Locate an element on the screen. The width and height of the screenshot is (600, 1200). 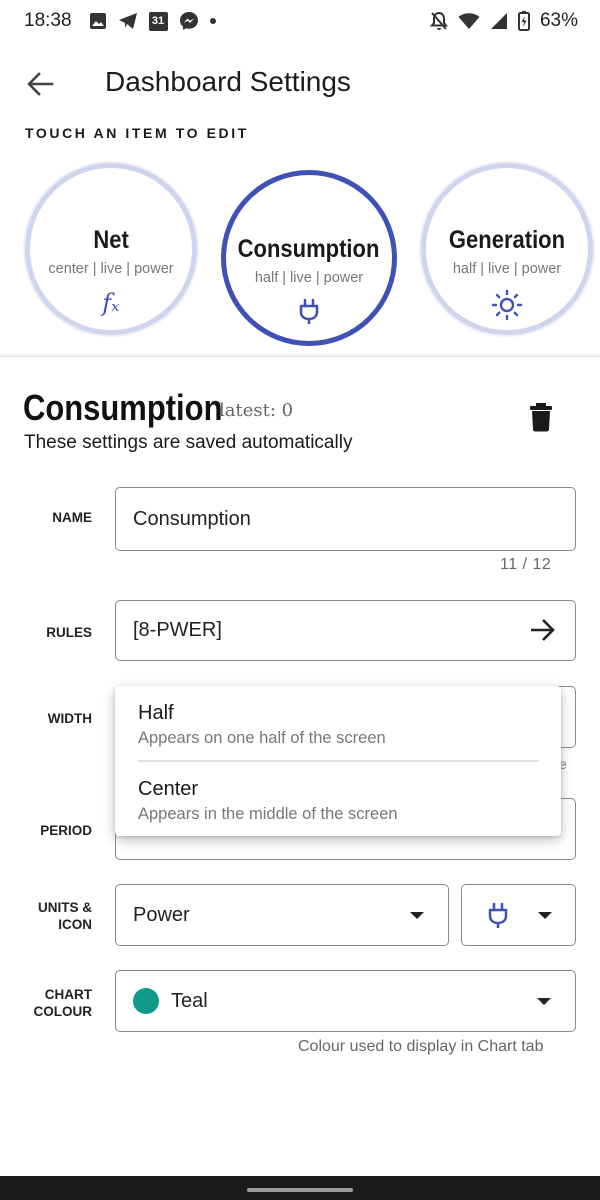
rules-field: [8-PWER] is located at coordinates (345, 630).